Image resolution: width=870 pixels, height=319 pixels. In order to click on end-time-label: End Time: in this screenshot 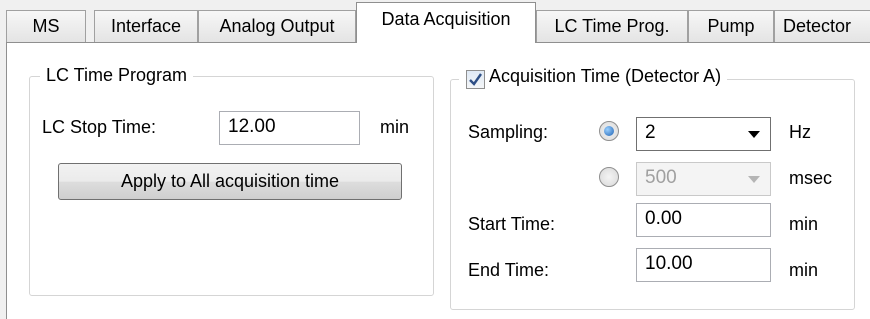, I will do `click(509, 270)`.